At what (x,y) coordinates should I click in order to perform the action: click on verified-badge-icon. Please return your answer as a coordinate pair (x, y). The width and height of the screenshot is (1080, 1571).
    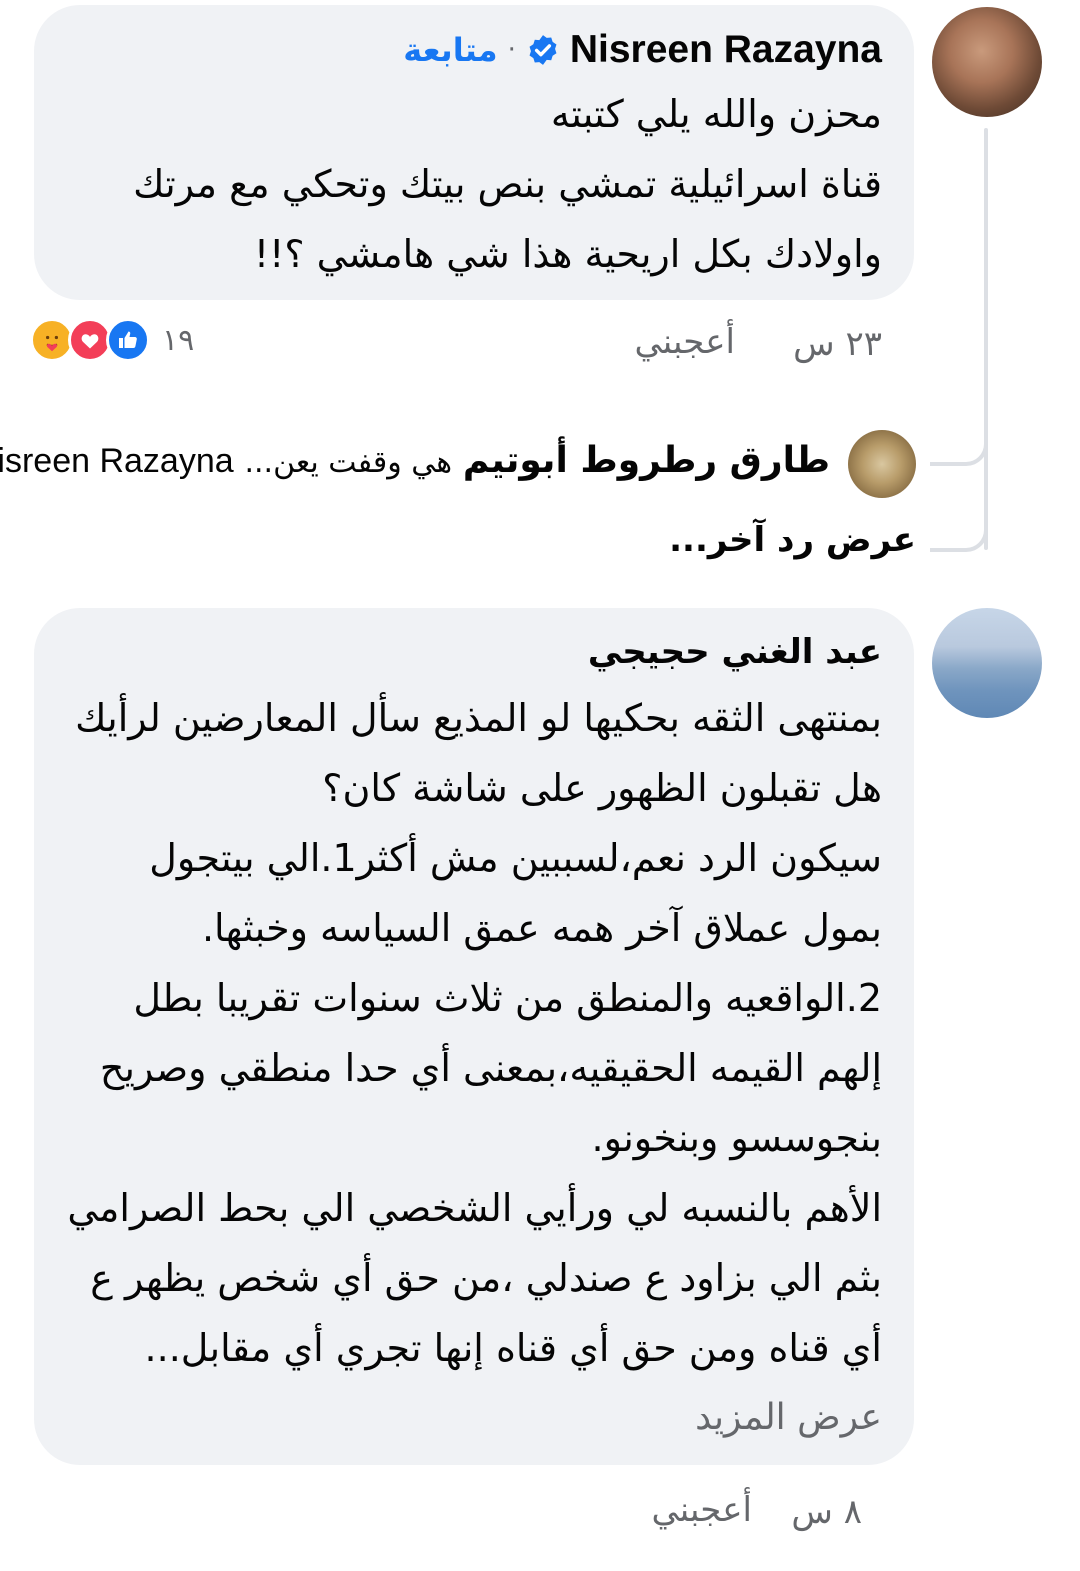
    Looking at the image, I should click on (543, 50).